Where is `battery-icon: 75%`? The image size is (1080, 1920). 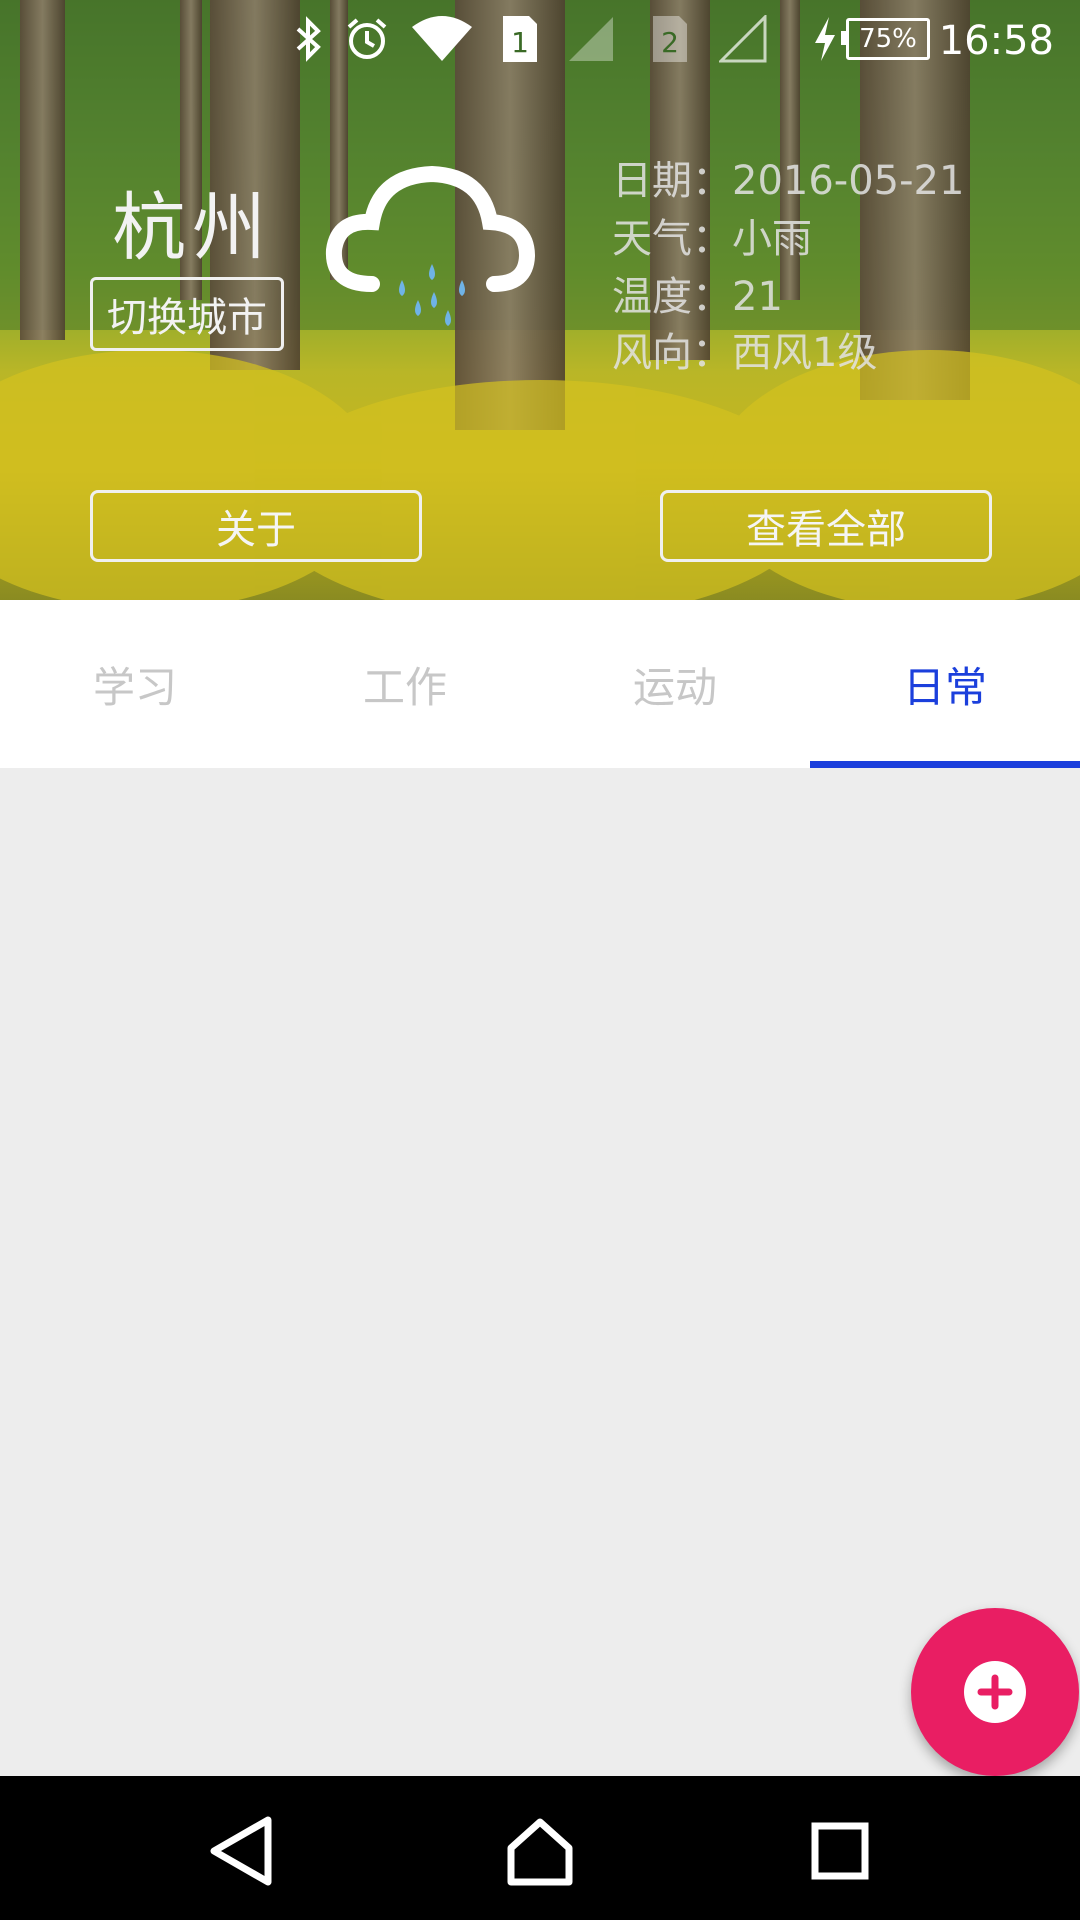 battery-icon: 75% is located at coordinates (885, 39).